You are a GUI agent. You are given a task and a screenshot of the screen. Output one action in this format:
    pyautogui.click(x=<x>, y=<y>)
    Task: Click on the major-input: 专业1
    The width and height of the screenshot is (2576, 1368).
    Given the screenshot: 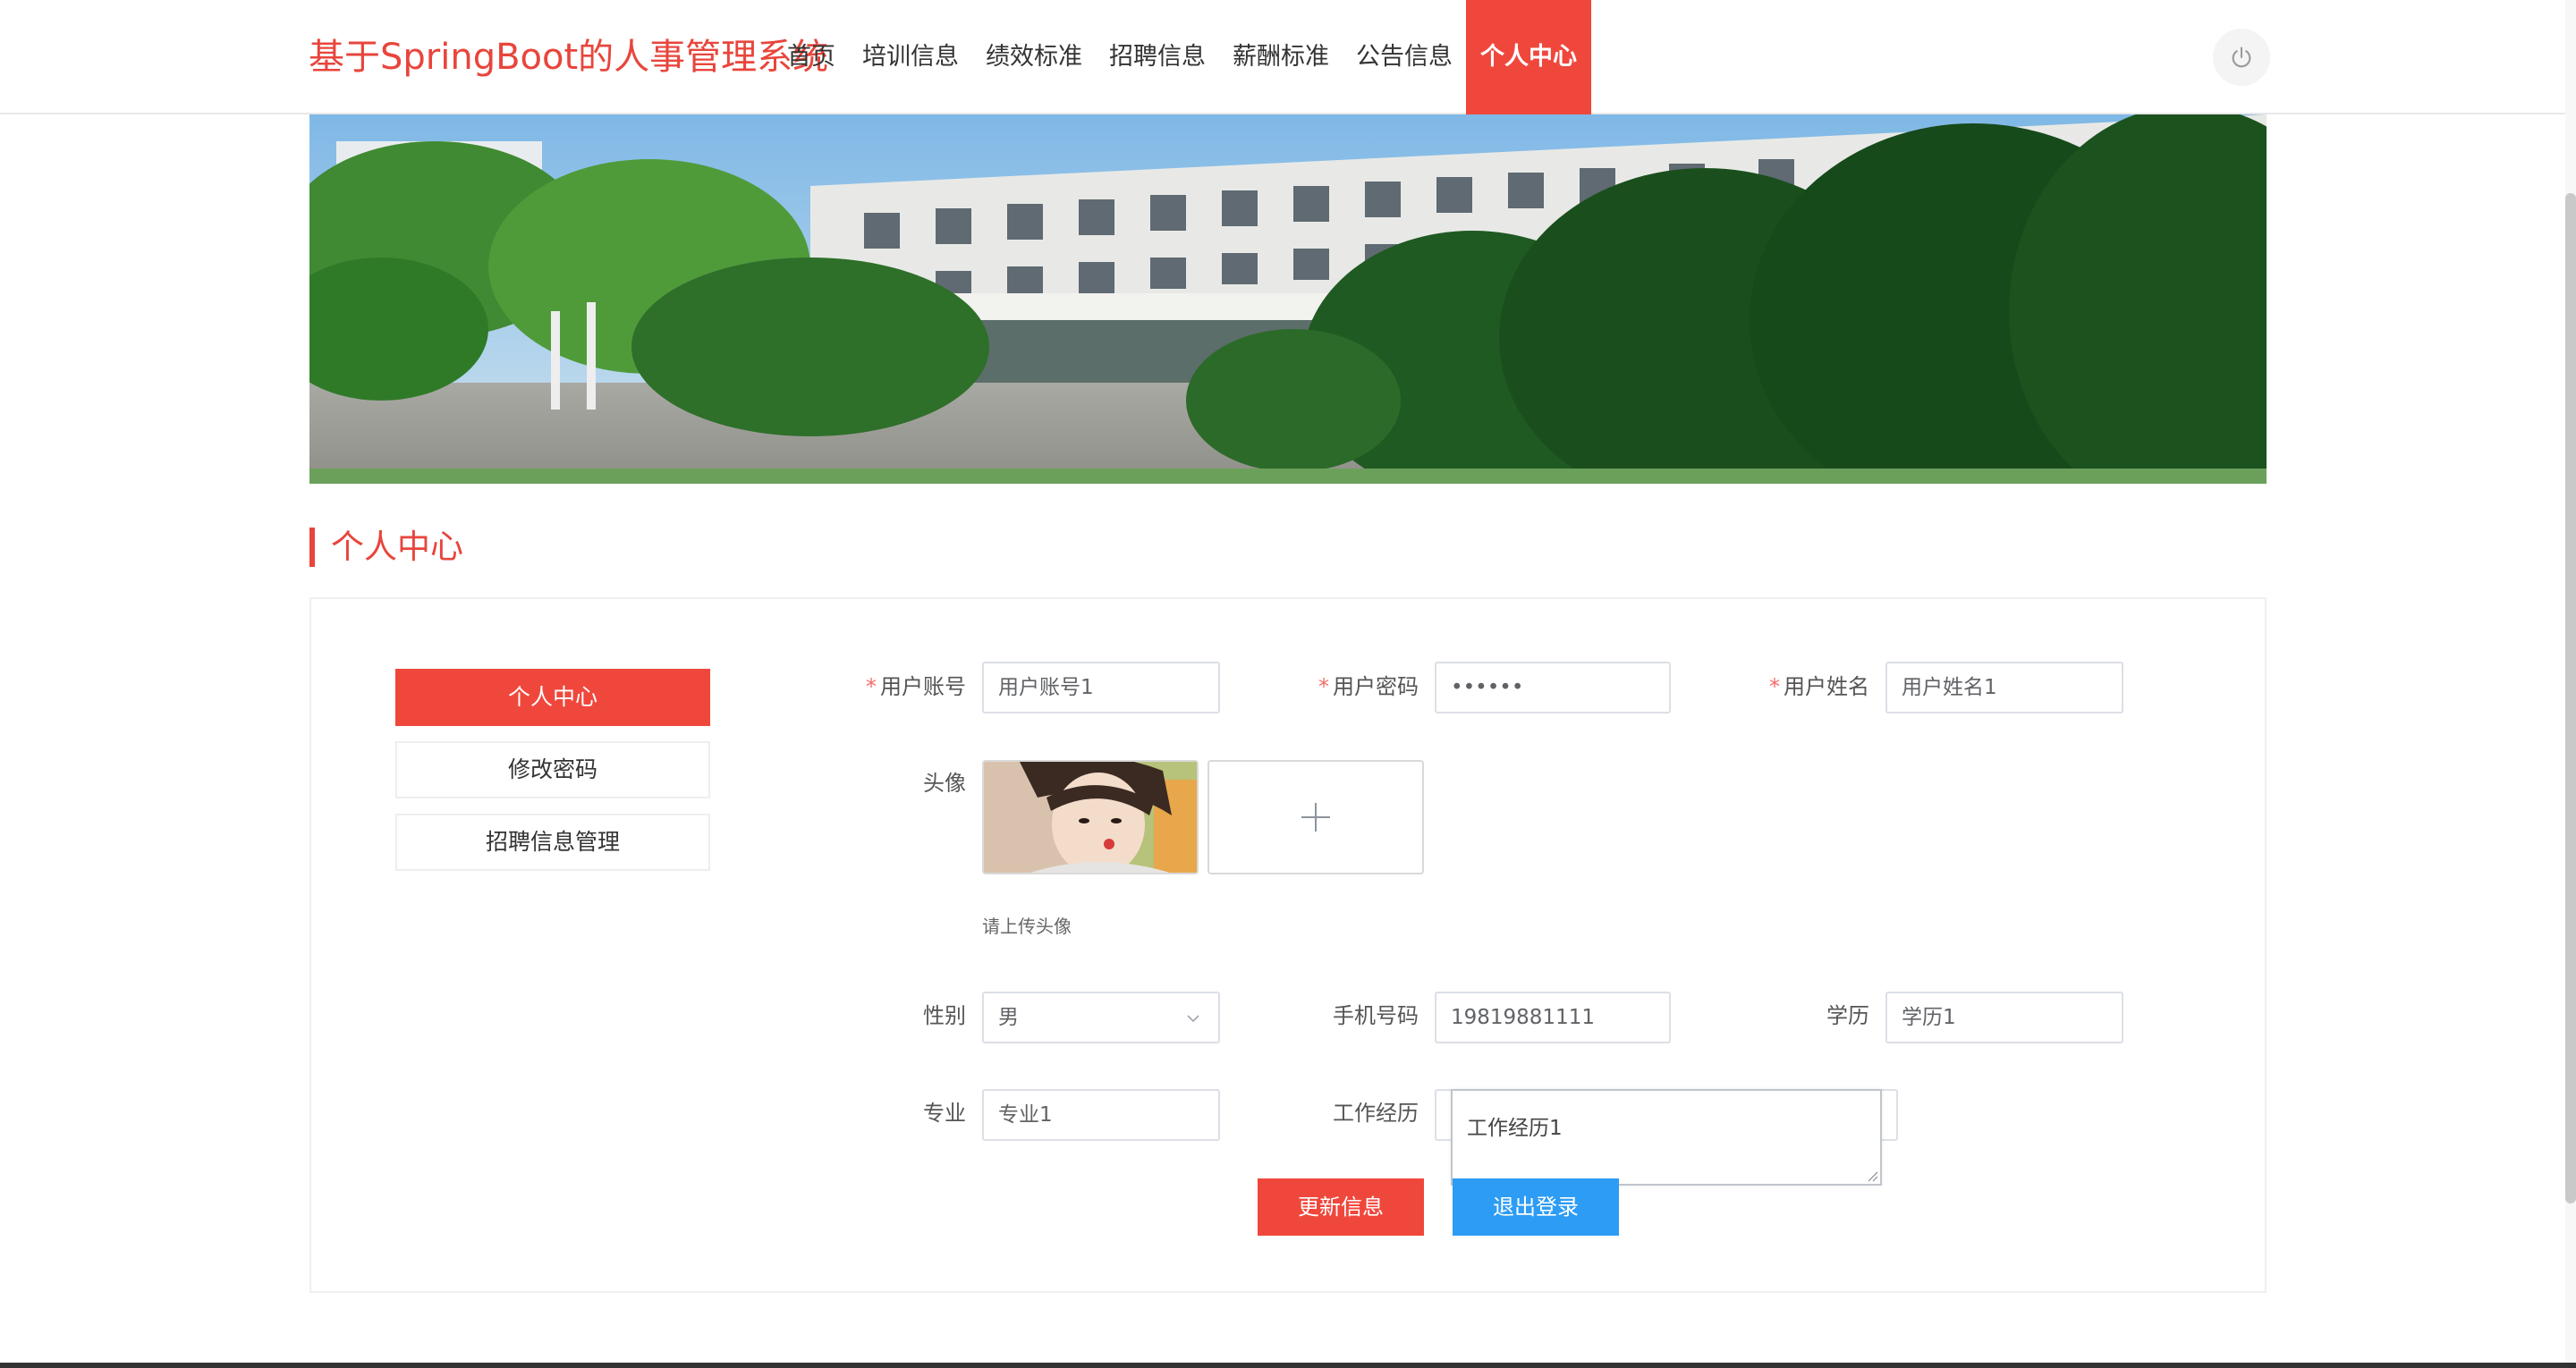 What is the action you would take?
    pyautogui.click(x=1101, y=1115)
    